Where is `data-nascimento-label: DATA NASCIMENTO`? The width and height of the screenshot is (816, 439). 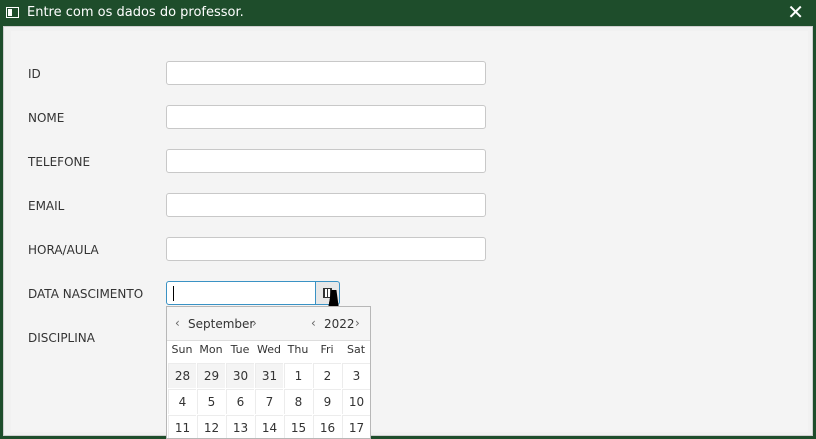 data-nascimento-label: DATA NASCIMENTO is located at coordinates (86, 294).